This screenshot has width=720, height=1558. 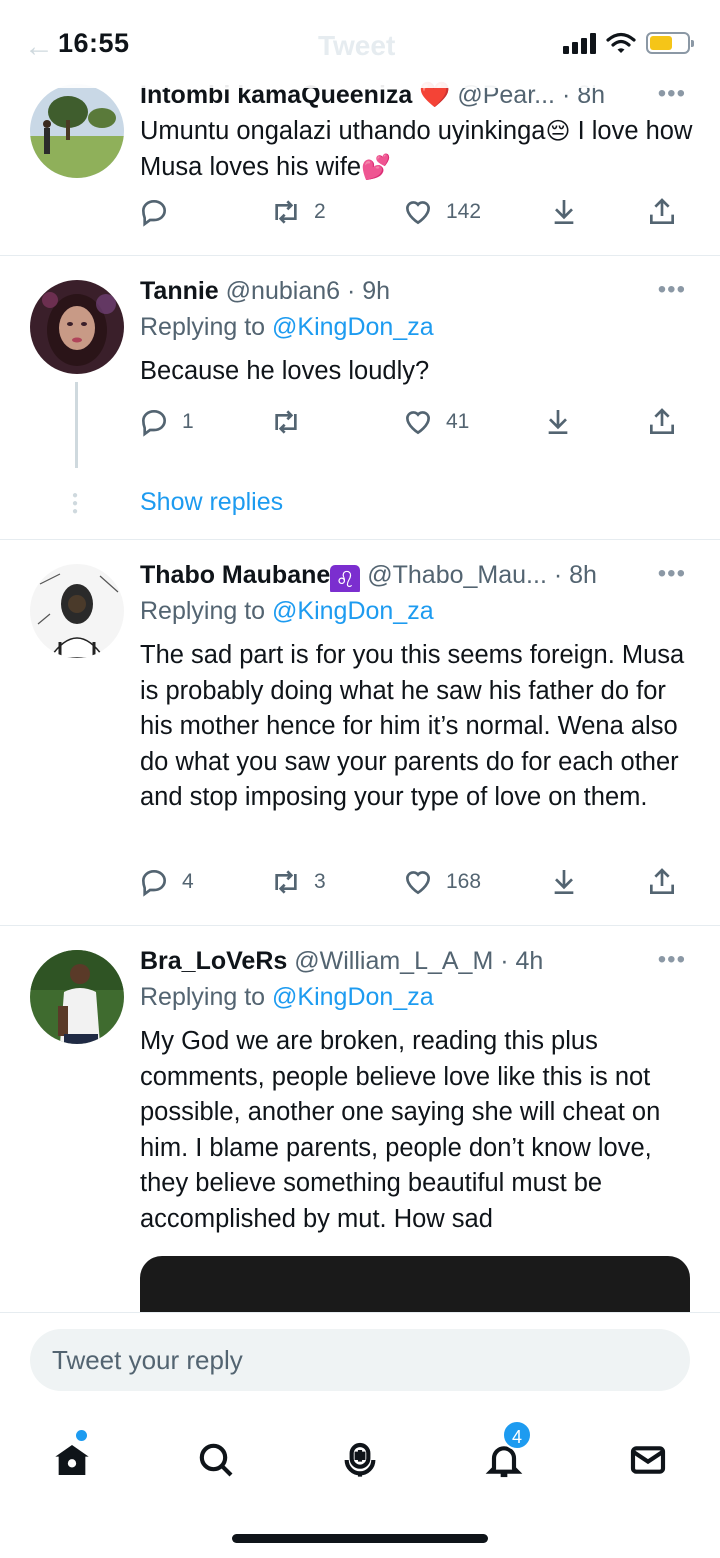 What do you see at coordinates (458, 421) in the screenshot?
I see `like-count: 41` at bounding box center [458, 421].